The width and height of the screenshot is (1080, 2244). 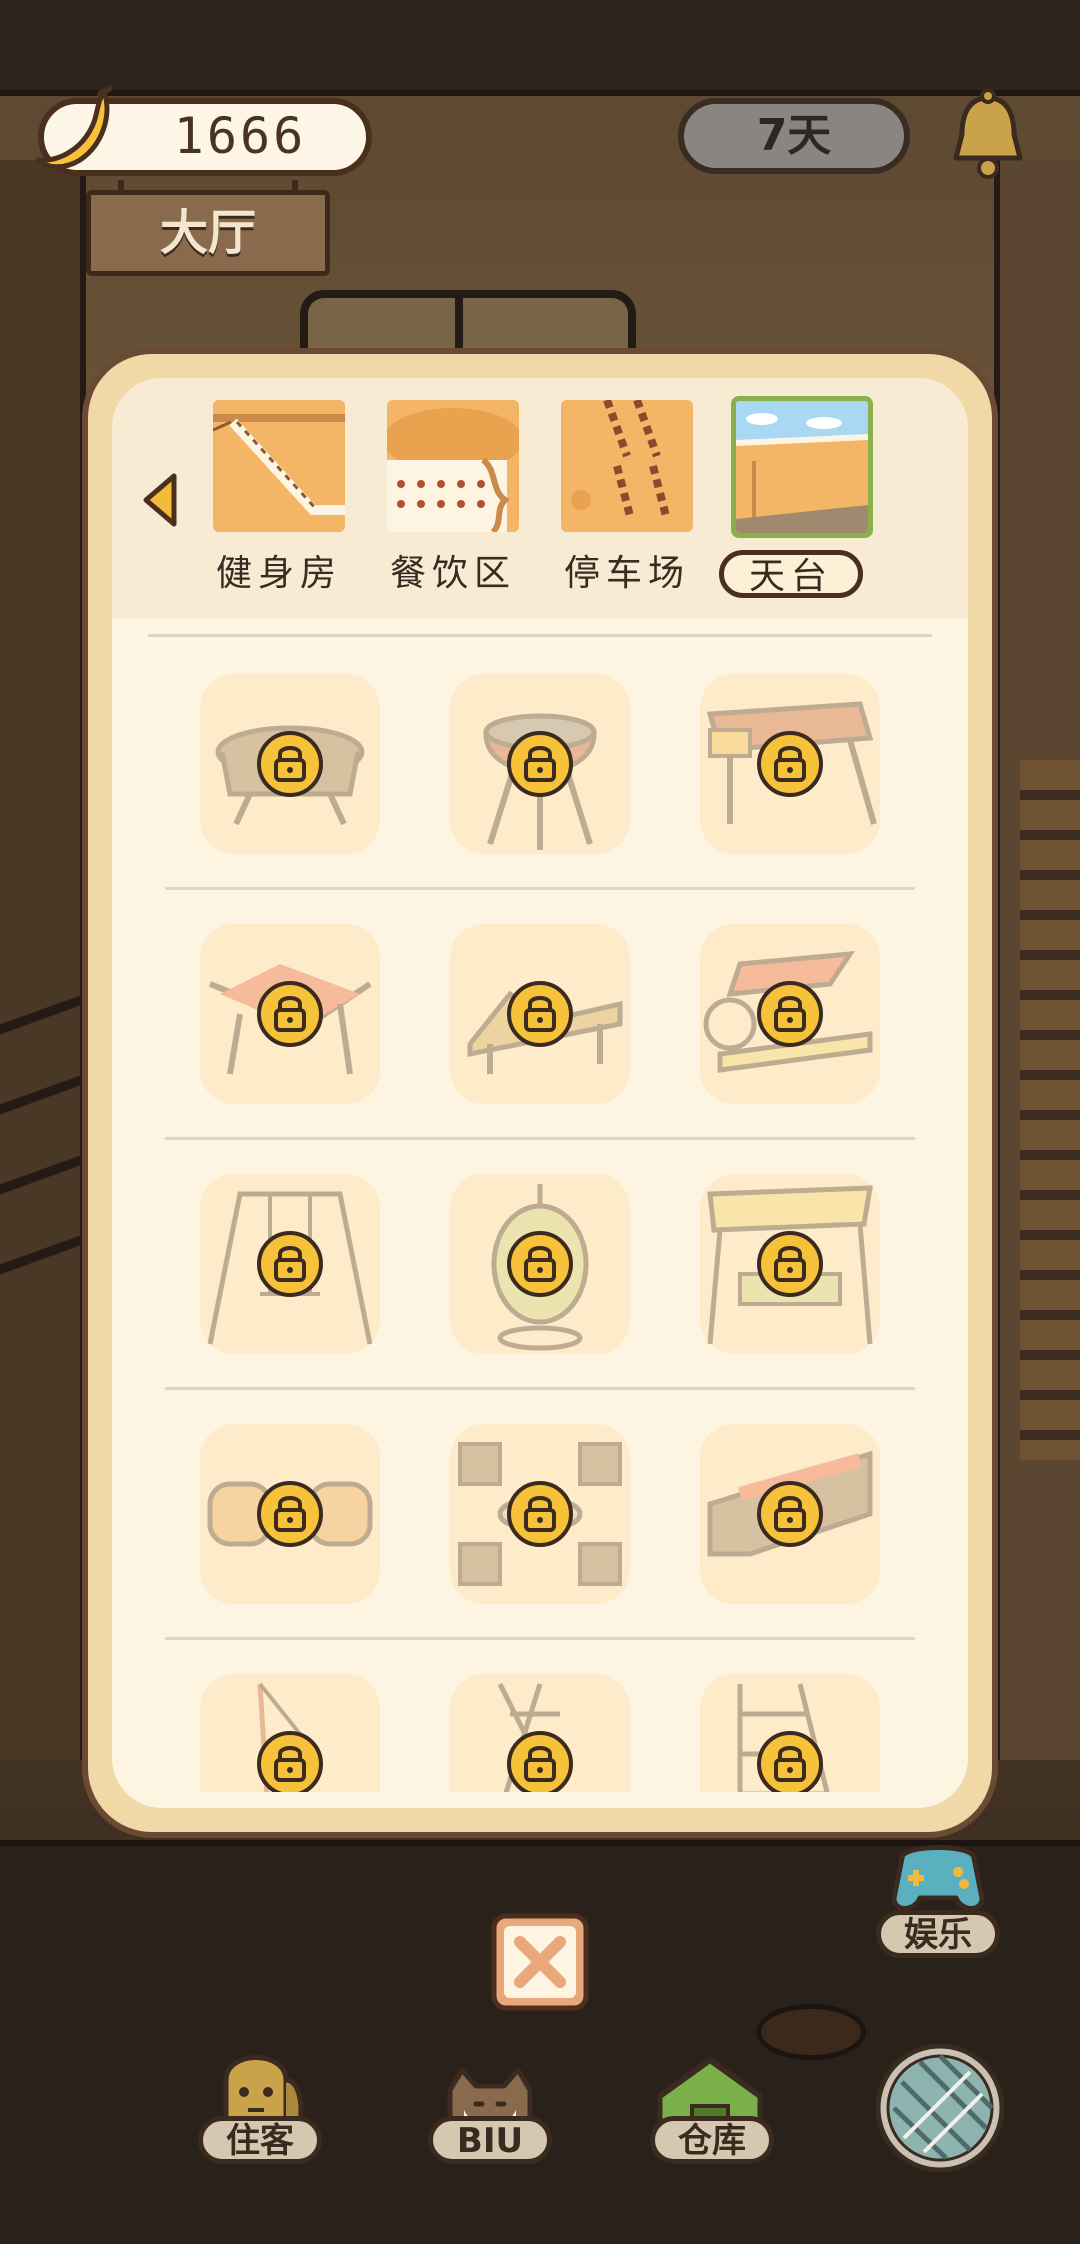 I want to click on furniture-slot-folding-lounge-chair, so click(x=290, y=1014).